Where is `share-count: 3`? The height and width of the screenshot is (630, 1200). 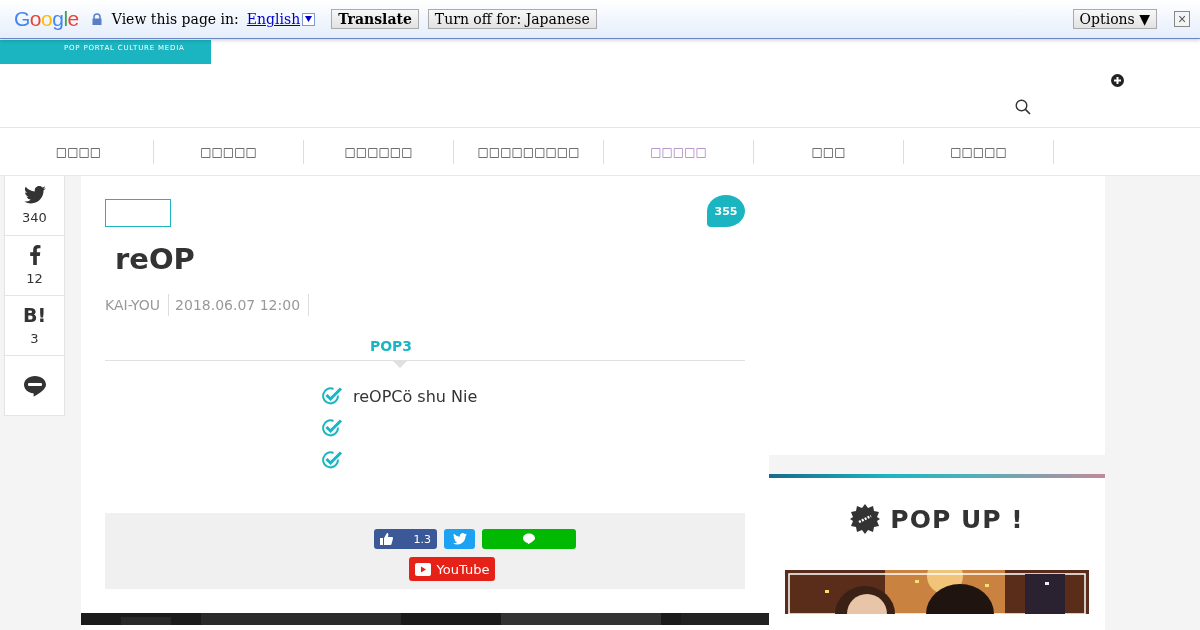 share-count: 3 is located at coordinates (34, 338).